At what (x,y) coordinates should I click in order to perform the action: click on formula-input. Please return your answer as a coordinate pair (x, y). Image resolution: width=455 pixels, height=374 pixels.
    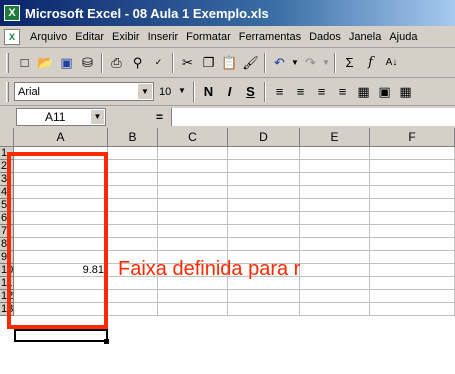
    Looking at the image, I should click on (313, 117).